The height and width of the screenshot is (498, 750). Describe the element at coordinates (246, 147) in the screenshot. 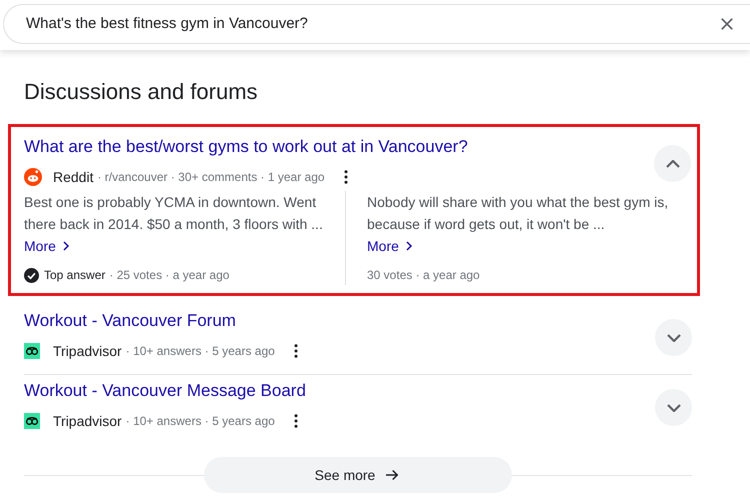

I see `result-title-link: What are the best/worst gyms to work out at in Vancouver?` at that location.